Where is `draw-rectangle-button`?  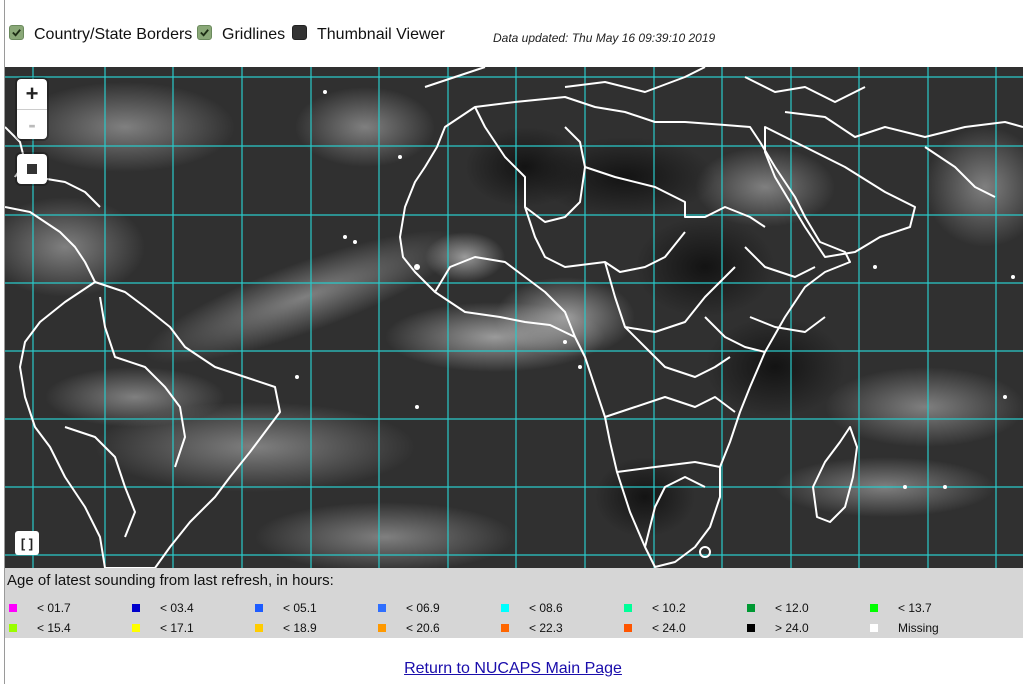 draw-rectangle-button is located at coordinates (32, 169).